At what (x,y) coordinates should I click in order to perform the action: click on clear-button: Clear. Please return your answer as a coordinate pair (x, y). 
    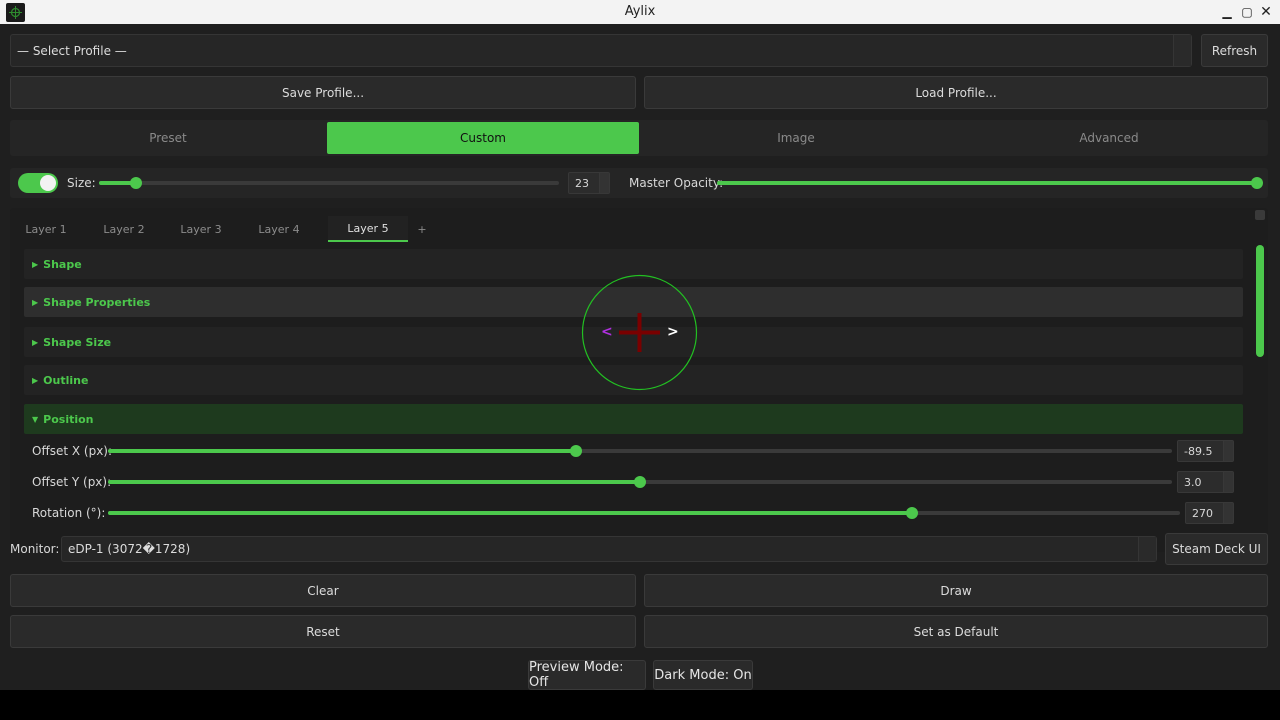
    Looking at the image, I should click on (323, 590).